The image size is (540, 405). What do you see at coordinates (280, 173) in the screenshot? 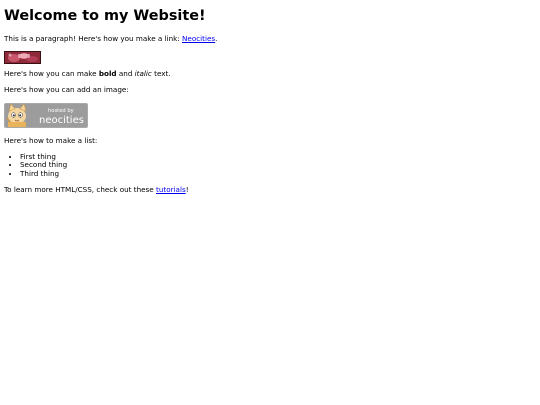
I see `list-item: Third thing` at bounding box center [280, 173].